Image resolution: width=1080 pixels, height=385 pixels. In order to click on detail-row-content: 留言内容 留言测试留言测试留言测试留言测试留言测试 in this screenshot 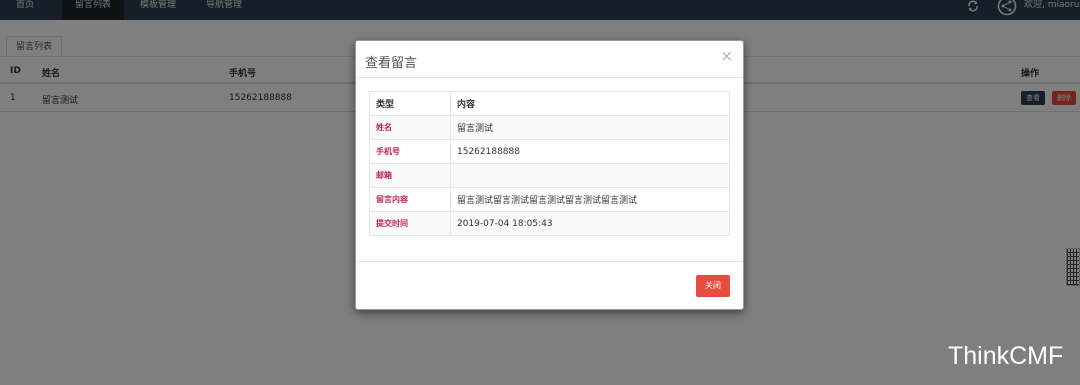, I will do `click(549, 199)`.